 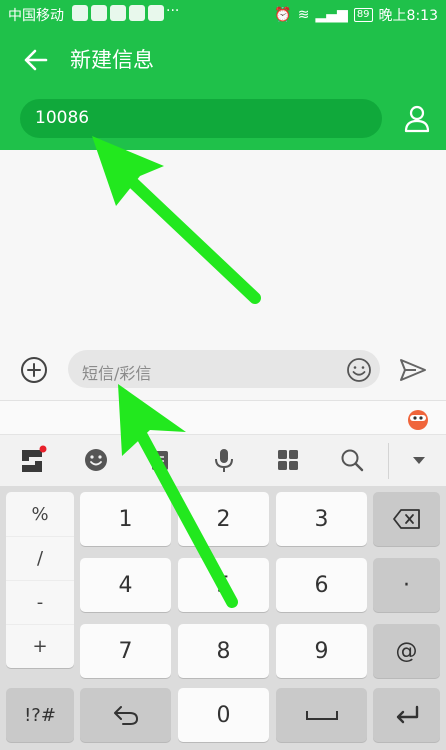 I want to click on microphone-icon, so click(x=224, y=460).